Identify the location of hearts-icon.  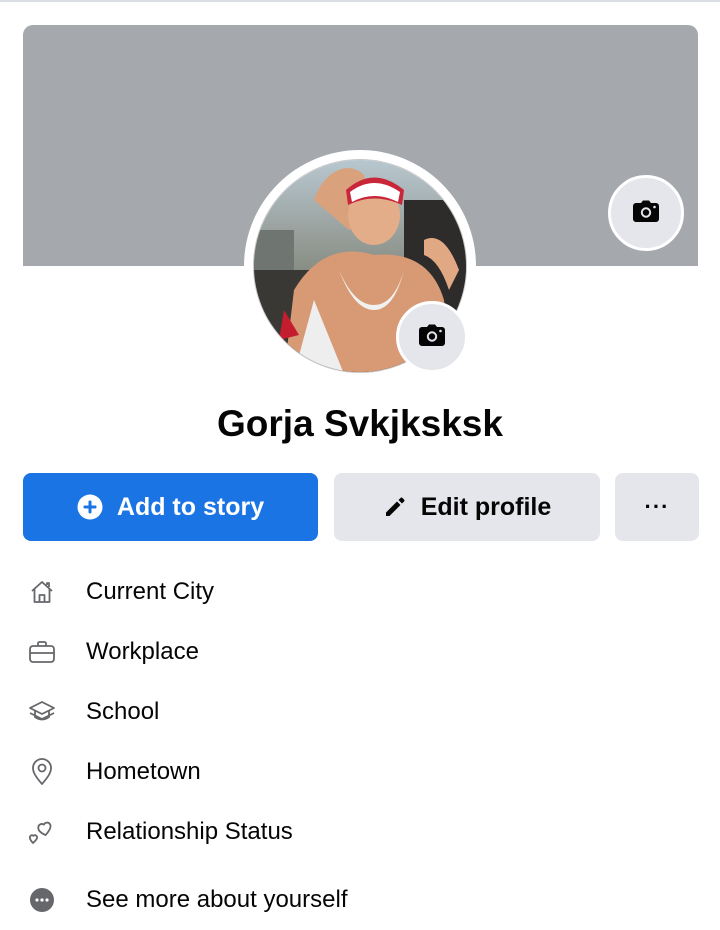
(42, 832).